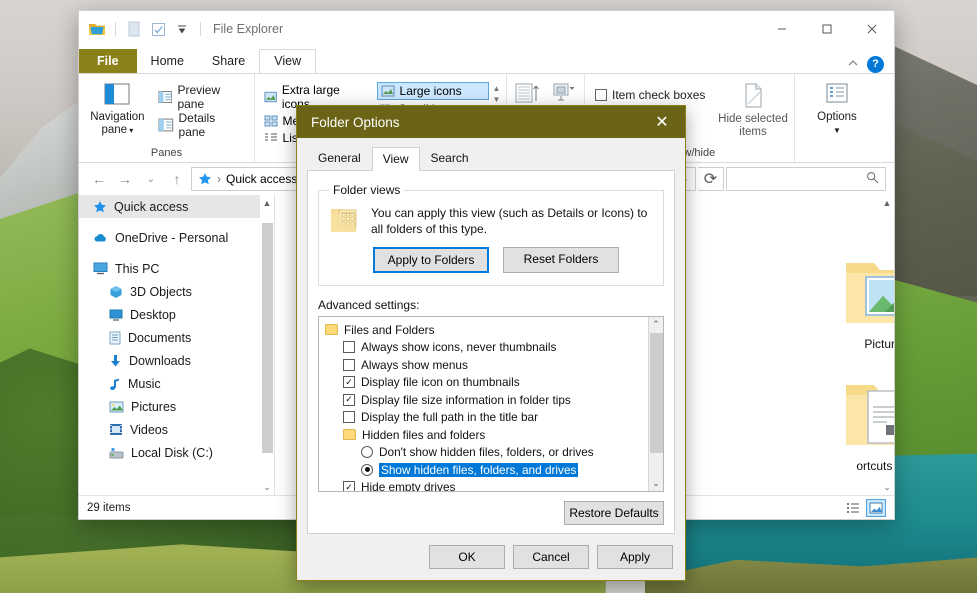 The width and height of the screenshot is (977, 593). What do you see at coordinates (651, 95) in the screenshot?
I see `item-check-boxes-option: Item check boxes` at bounding box center [651, 95].